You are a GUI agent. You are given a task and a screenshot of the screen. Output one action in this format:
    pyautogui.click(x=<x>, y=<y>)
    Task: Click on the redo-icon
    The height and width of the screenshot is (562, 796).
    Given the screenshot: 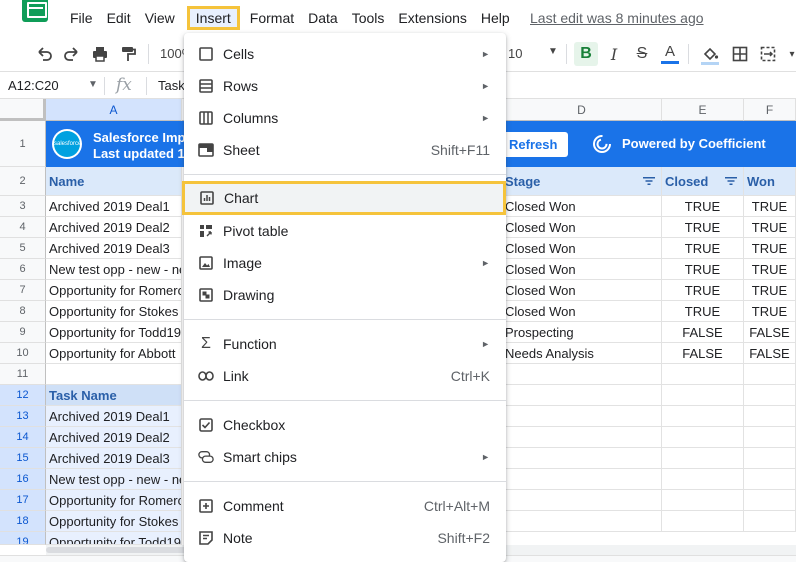 What is the action you would take?
    pyautogui.click(x=72, y=54)
    